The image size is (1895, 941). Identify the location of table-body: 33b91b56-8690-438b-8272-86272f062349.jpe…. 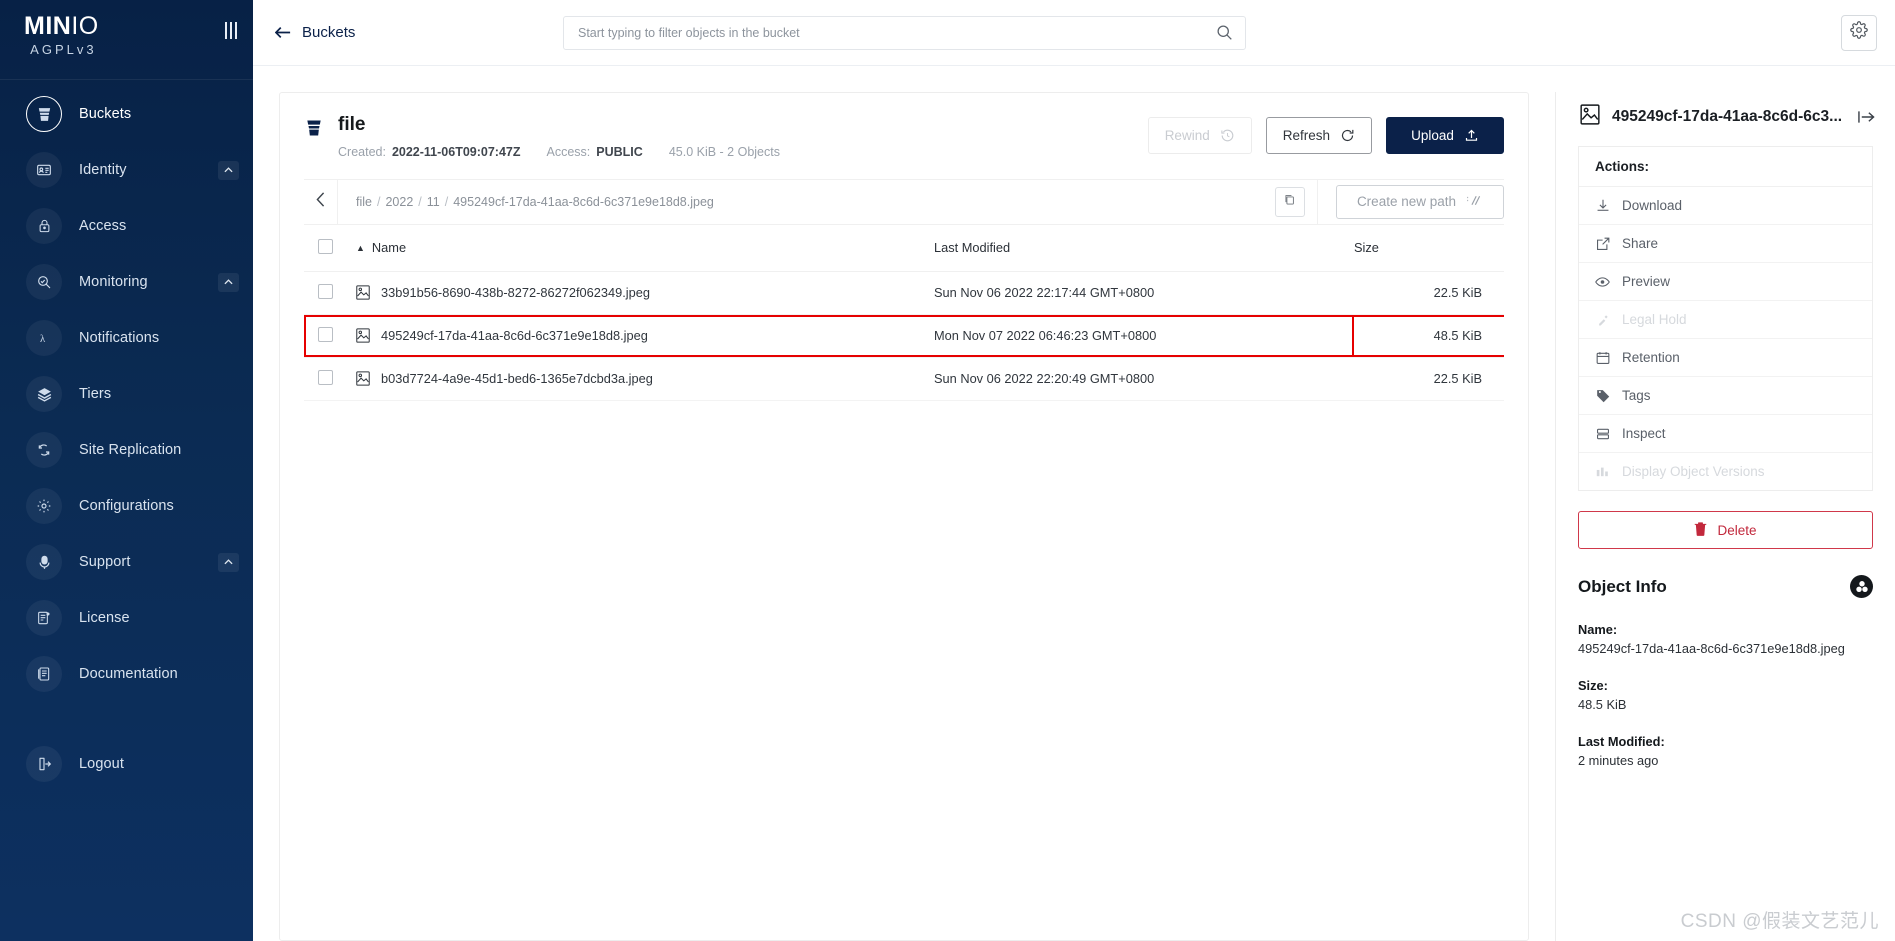
(904, 336).